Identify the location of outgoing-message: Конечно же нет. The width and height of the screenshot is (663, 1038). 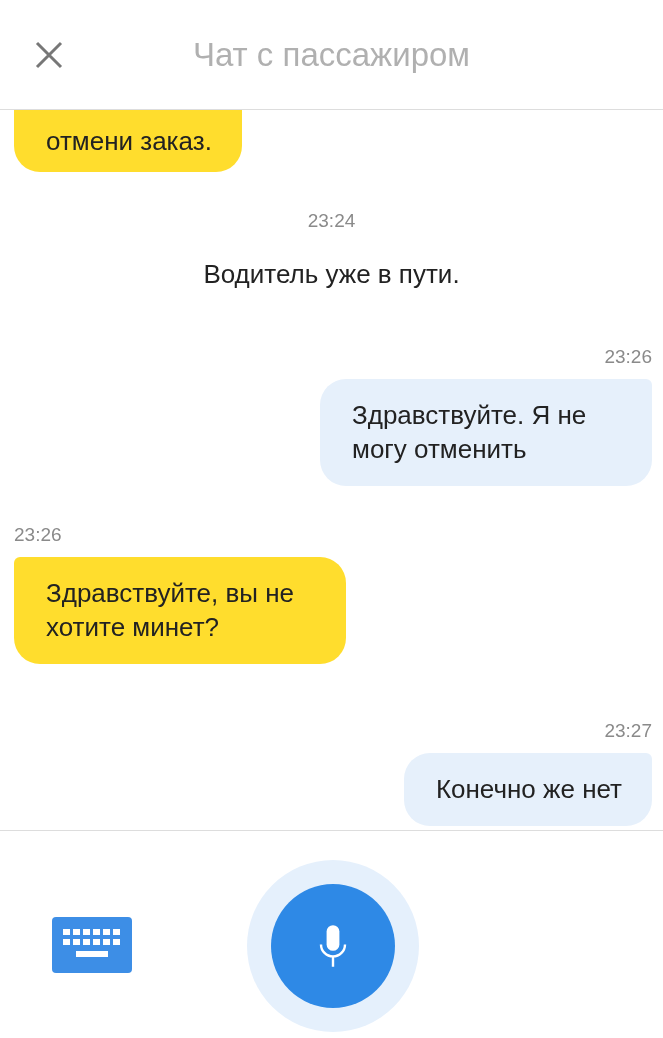
(527, 789).